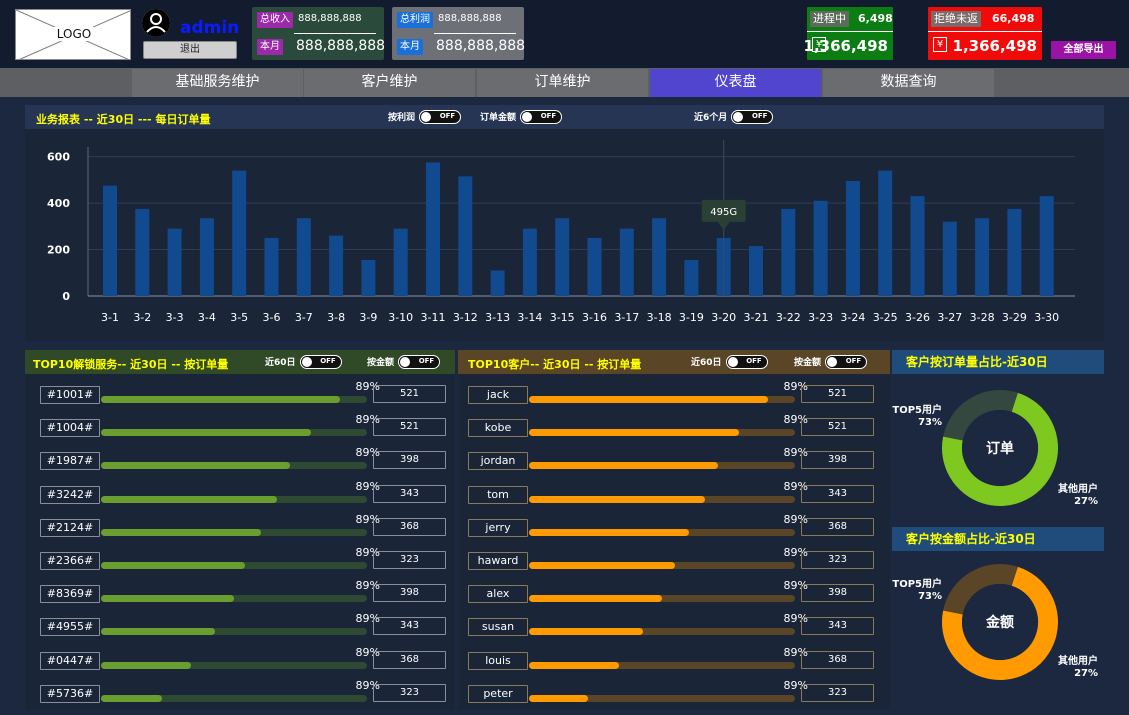  What do you see at coordinates (498, 660) in the screenshot?
I see `list-item-label: louis` at bounding box center [498, 660].